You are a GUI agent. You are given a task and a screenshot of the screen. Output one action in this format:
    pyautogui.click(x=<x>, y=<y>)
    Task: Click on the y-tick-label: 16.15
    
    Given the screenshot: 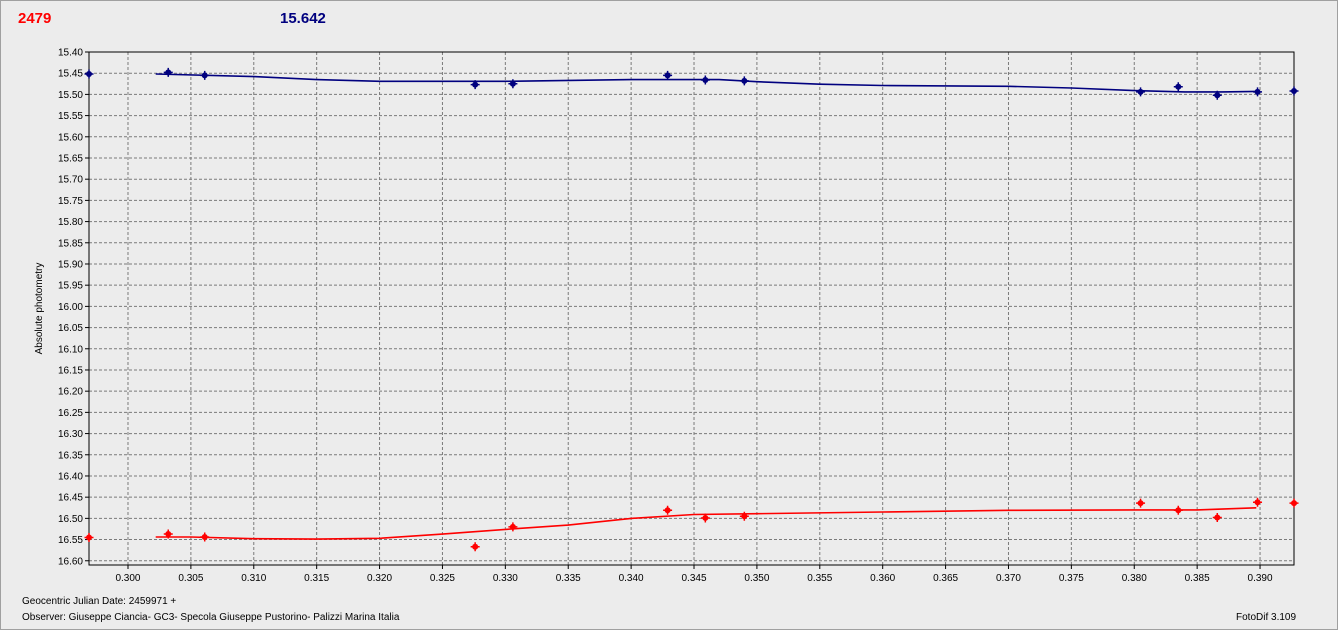 What is the action you would take?
    pyautogui.click(x=70, y=370)
    